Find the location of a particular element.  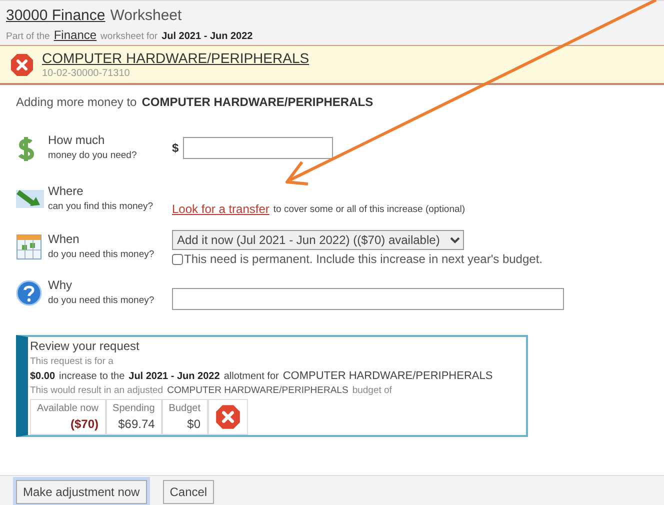

worksheet-title: Worksheet is located at coordinates (146, 15).